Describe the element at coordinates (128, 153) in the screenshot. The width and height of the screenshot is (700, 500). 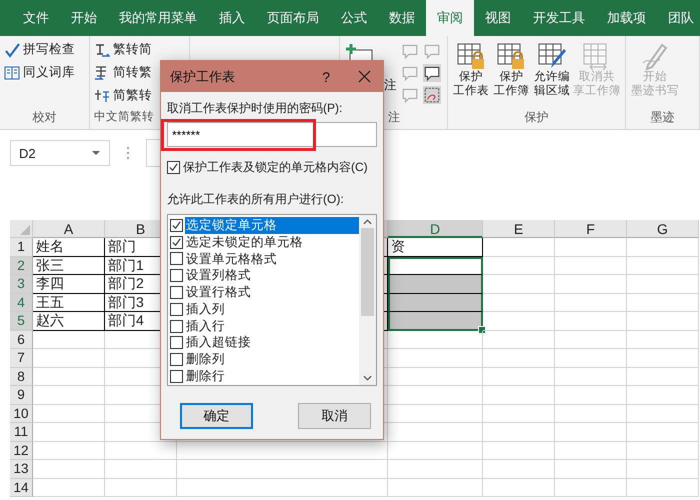
I see `drag-handle-icon` at that location.